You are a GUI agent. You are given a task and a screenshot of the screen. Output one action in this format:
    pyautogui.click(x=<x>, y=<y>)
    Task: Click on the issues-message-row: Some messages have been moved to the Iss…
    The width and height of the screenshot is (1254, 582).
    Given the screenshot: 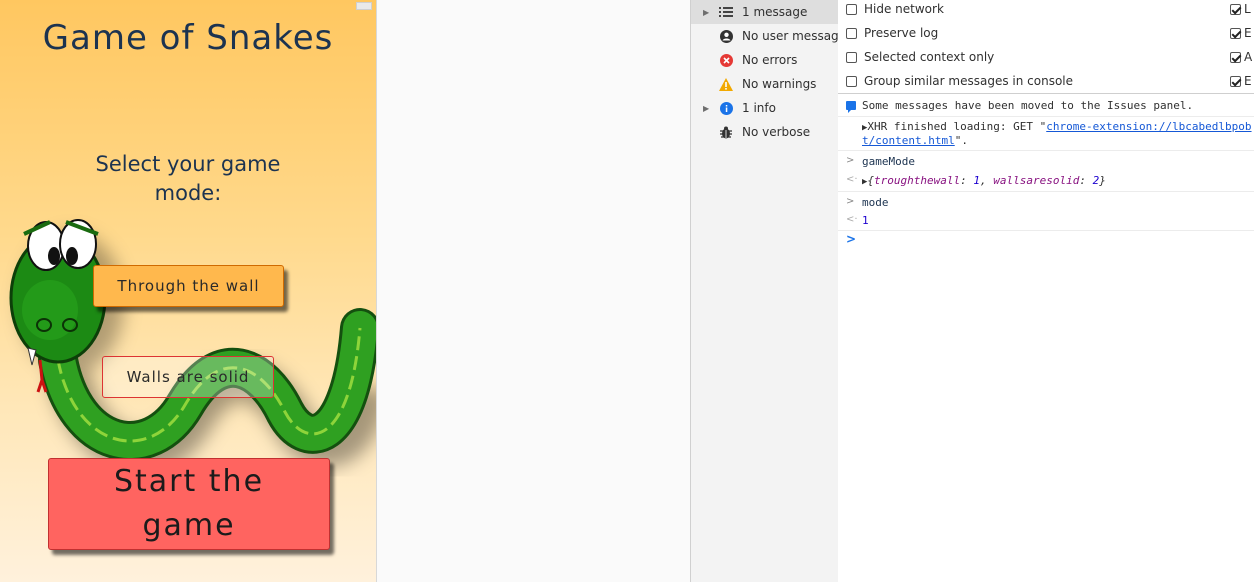 What is the action you would take?
    pyautogui.click(x=1046, y=105)
    